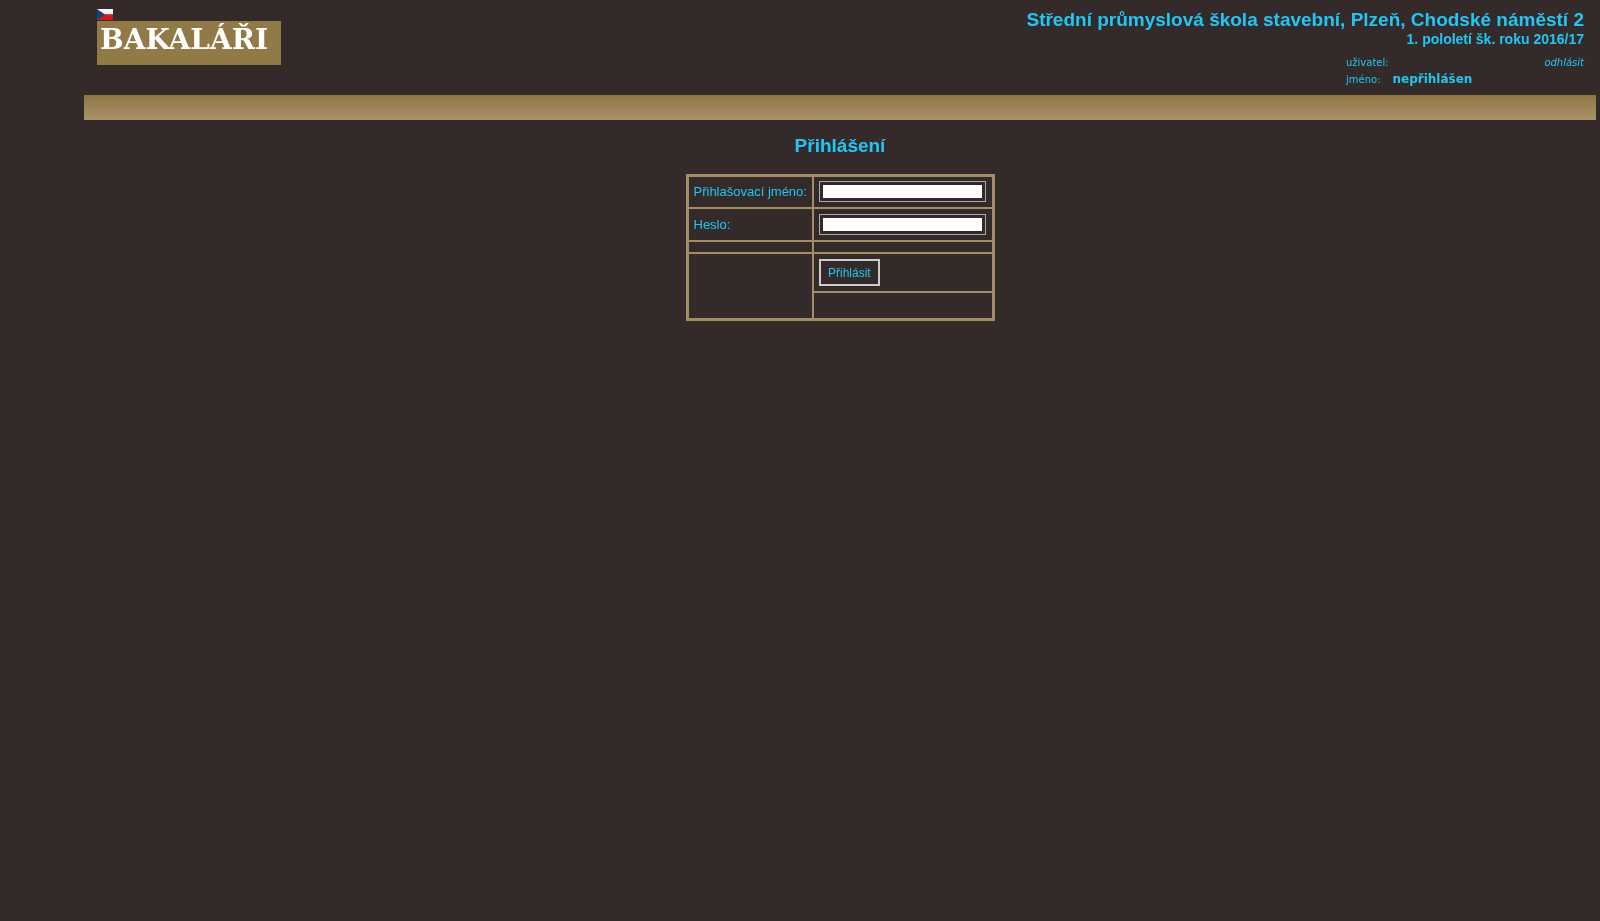 The width and height of the screenshot is (1600, 921). I want to click on login-button: Přihlásit, so click(849, 272).